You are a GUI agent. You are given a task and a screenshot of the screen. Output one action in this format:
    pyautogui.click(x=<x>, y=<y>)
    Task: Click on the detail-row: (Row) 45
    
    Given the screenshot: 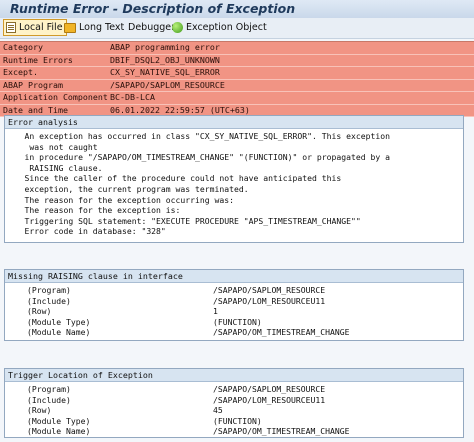 What is the action you would take?
    pyautogui.click(x=234, y=410)
    